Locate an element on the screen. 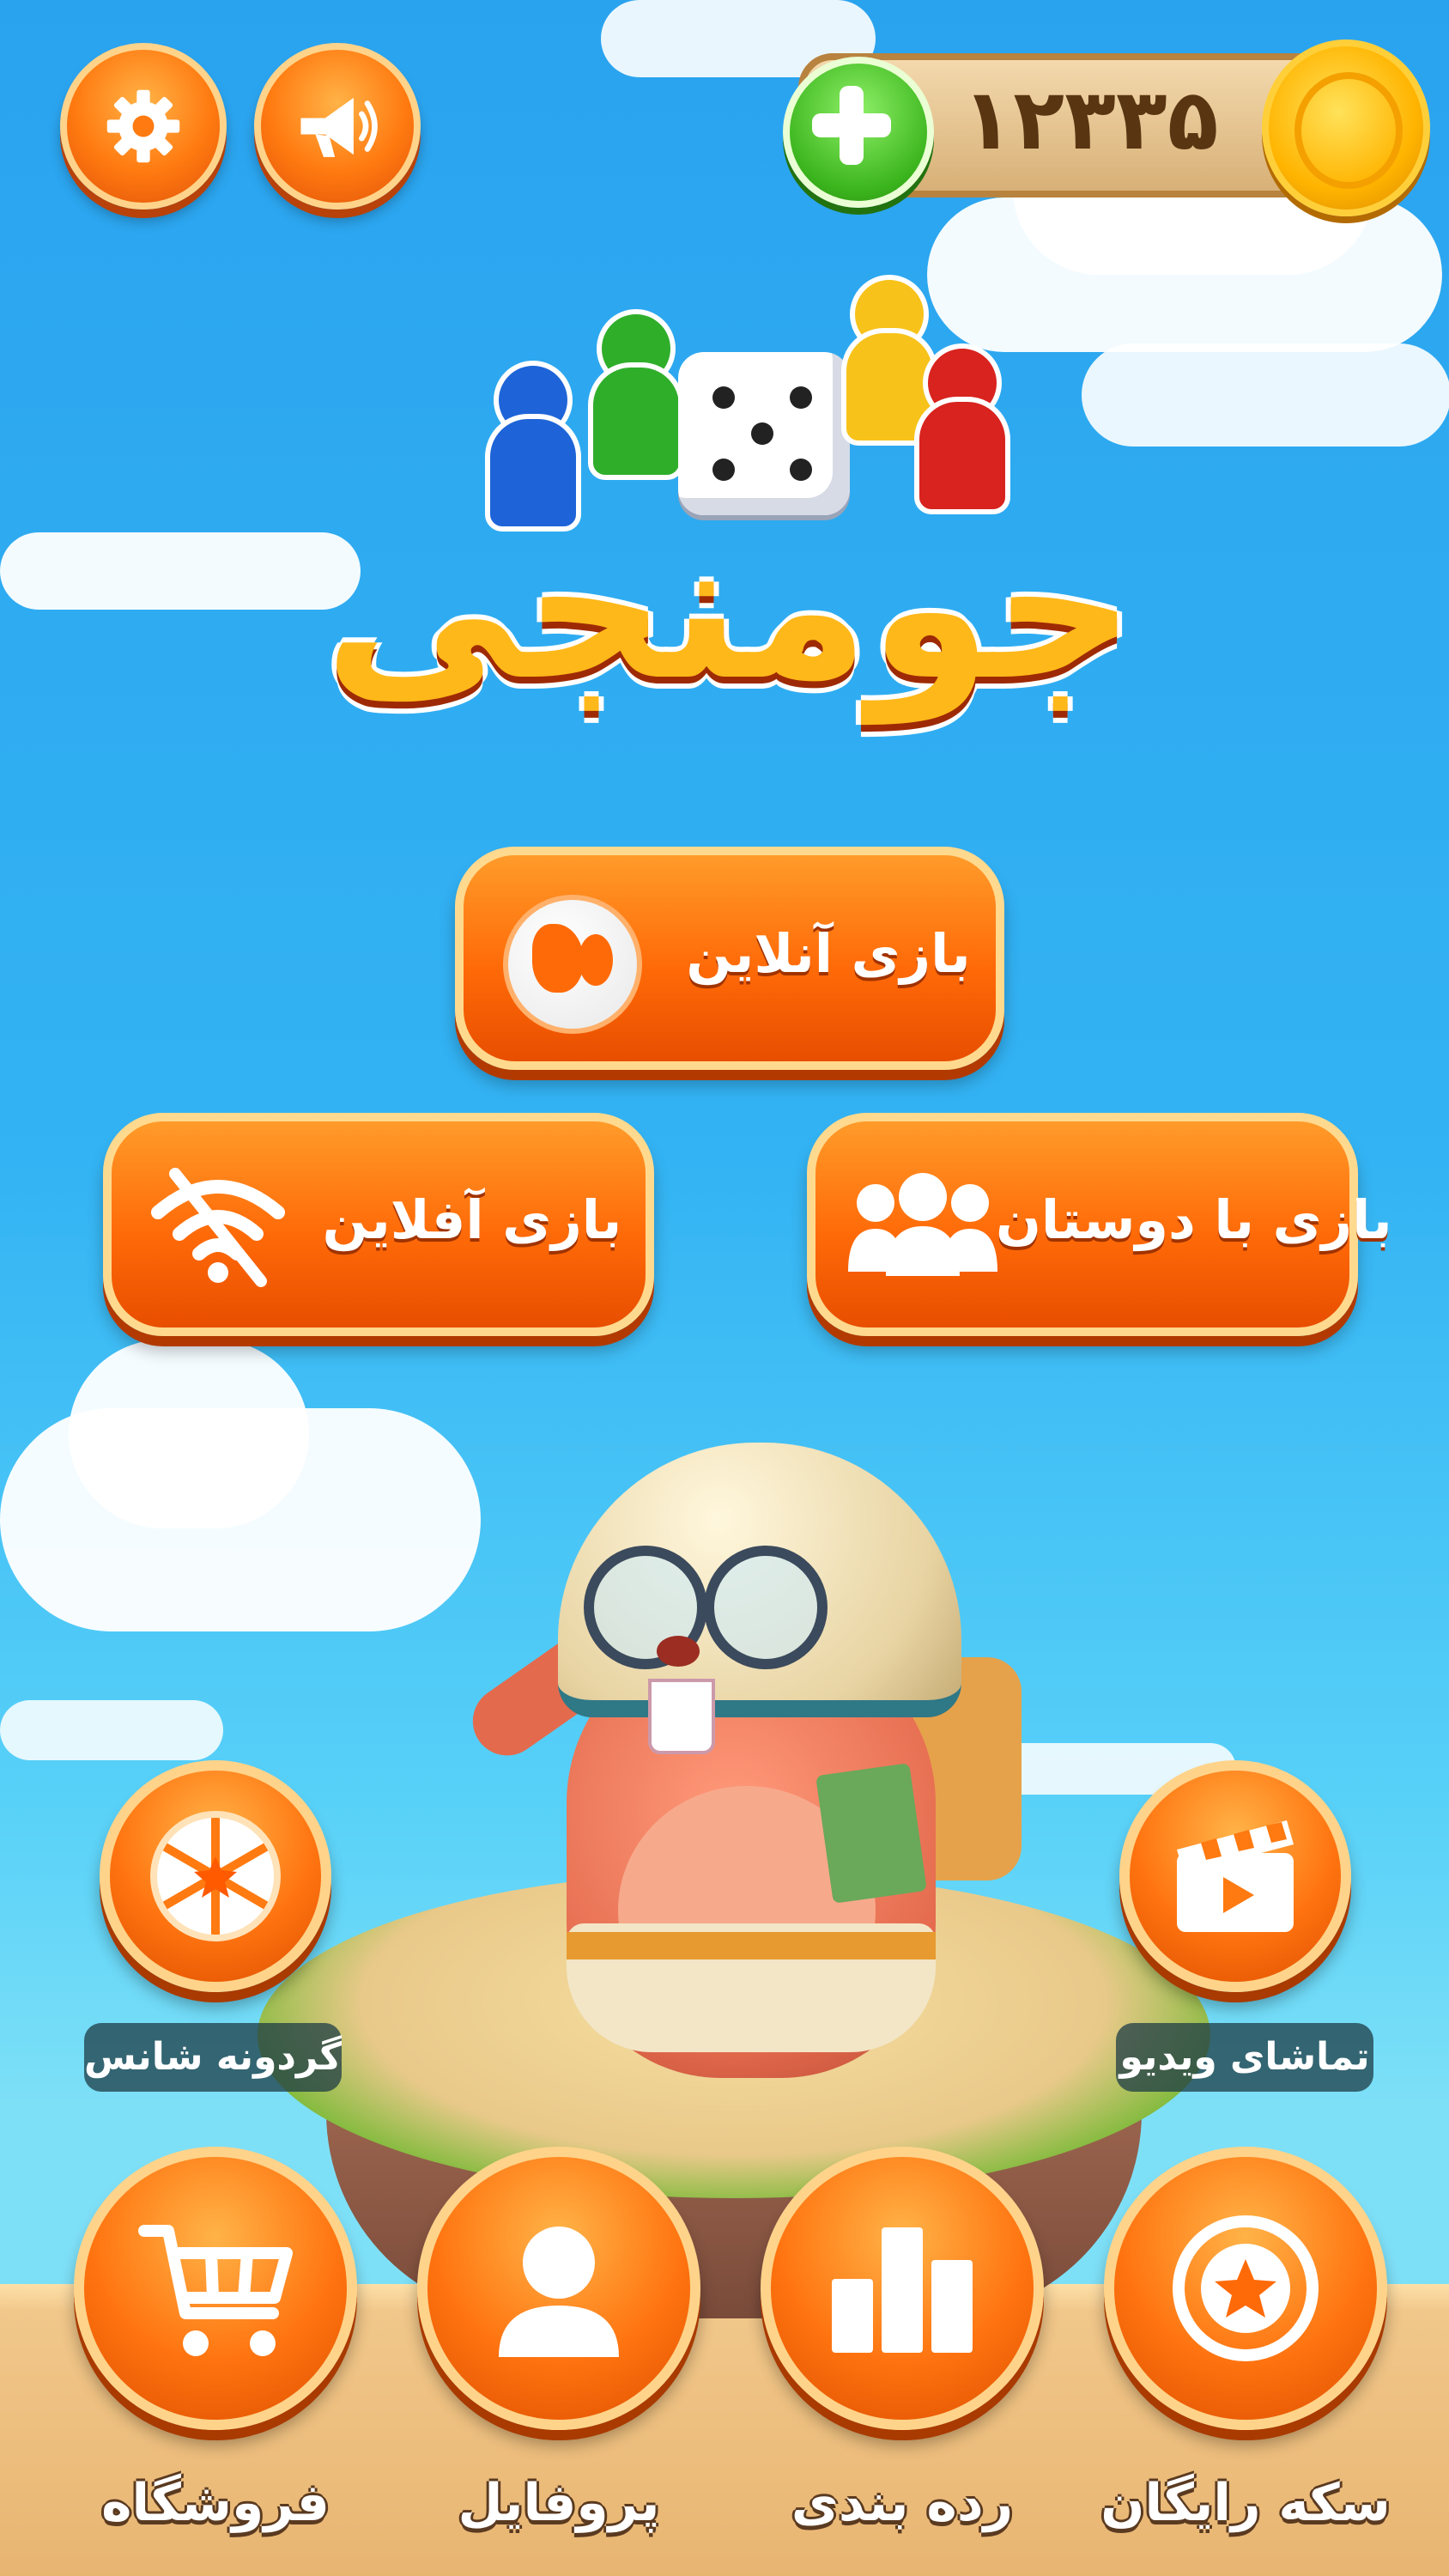 The height and width of the screenshot is (2576, 1449). shopping-cart-icon is located at coordinates (215, 2290).